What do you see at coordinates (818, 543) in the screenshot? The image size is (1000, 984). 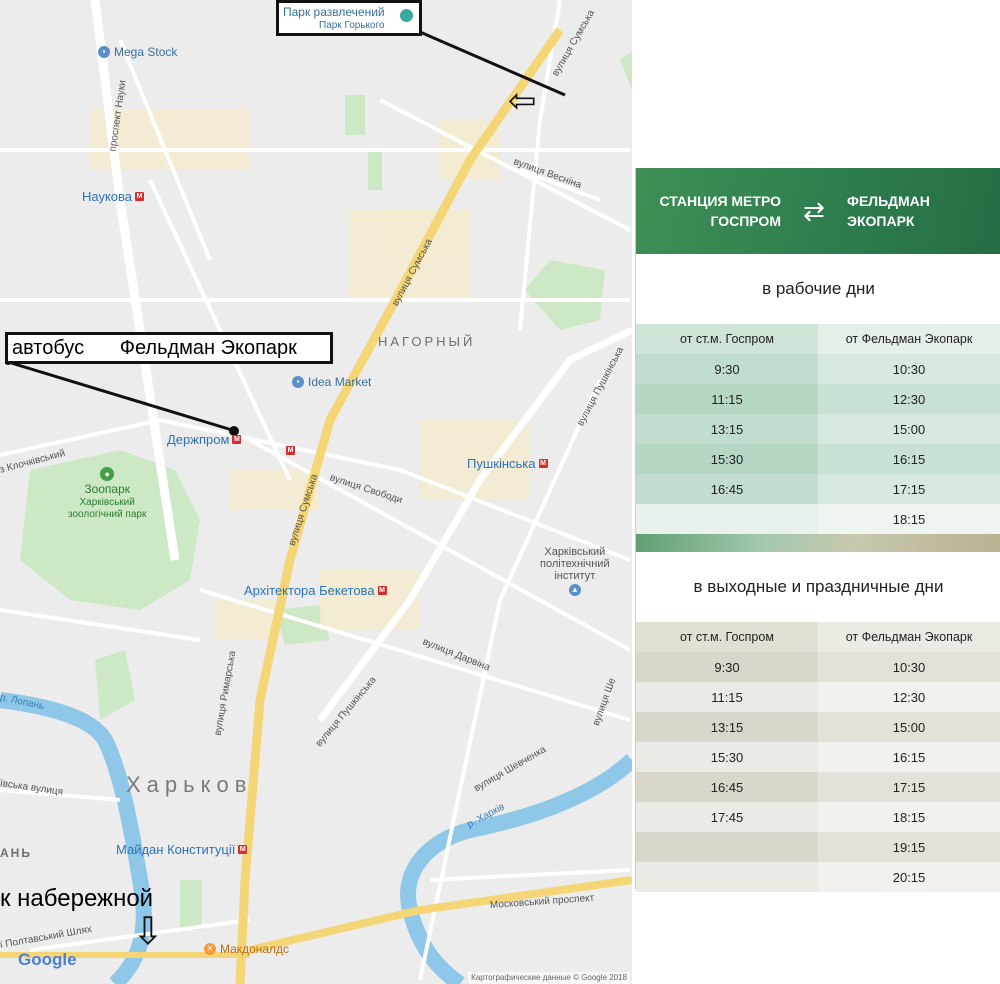 I see `divider-stripe` at bounding box center [818, 543].